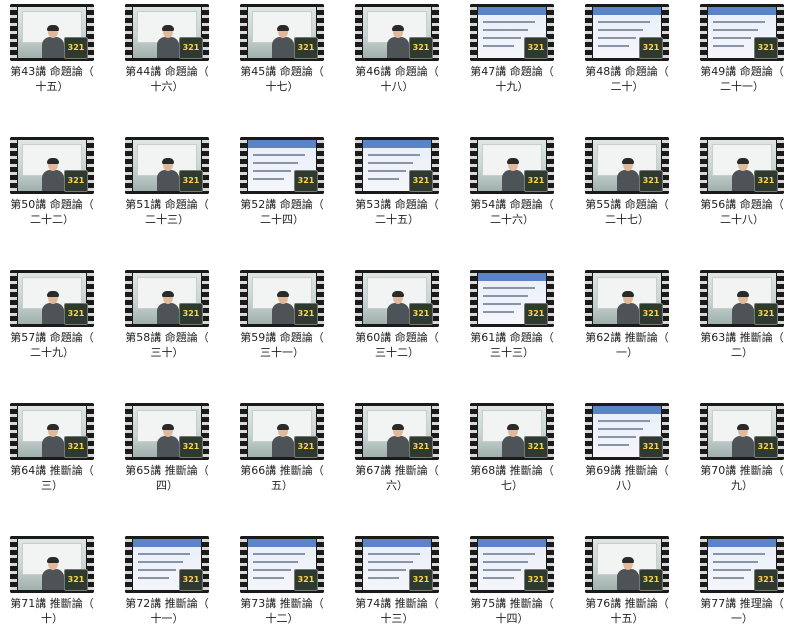 Image resolution: width=794 pixels, height=635 pixels. I want to click on video-title: 第45講 命題論（ 十七）, so click(282, 79).